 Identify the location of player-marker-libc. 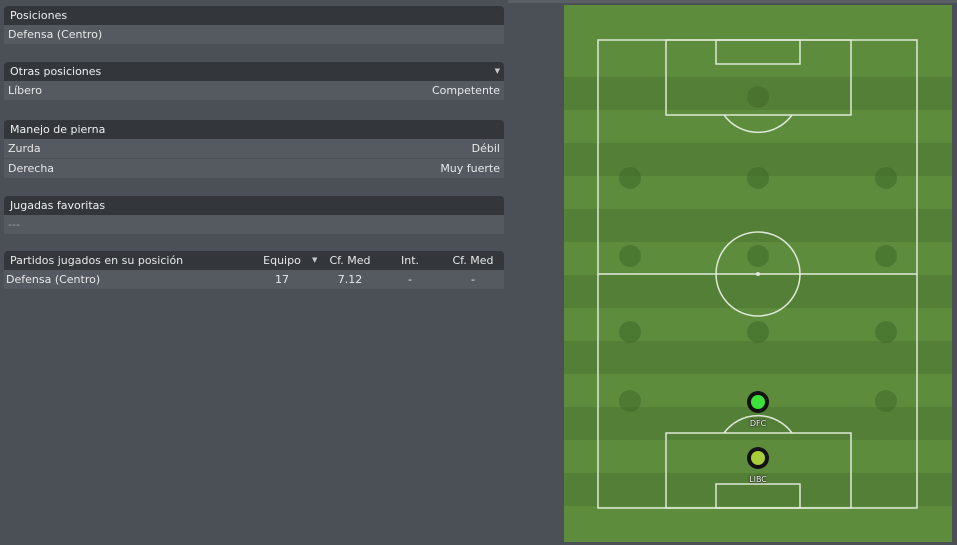
(758, 458).